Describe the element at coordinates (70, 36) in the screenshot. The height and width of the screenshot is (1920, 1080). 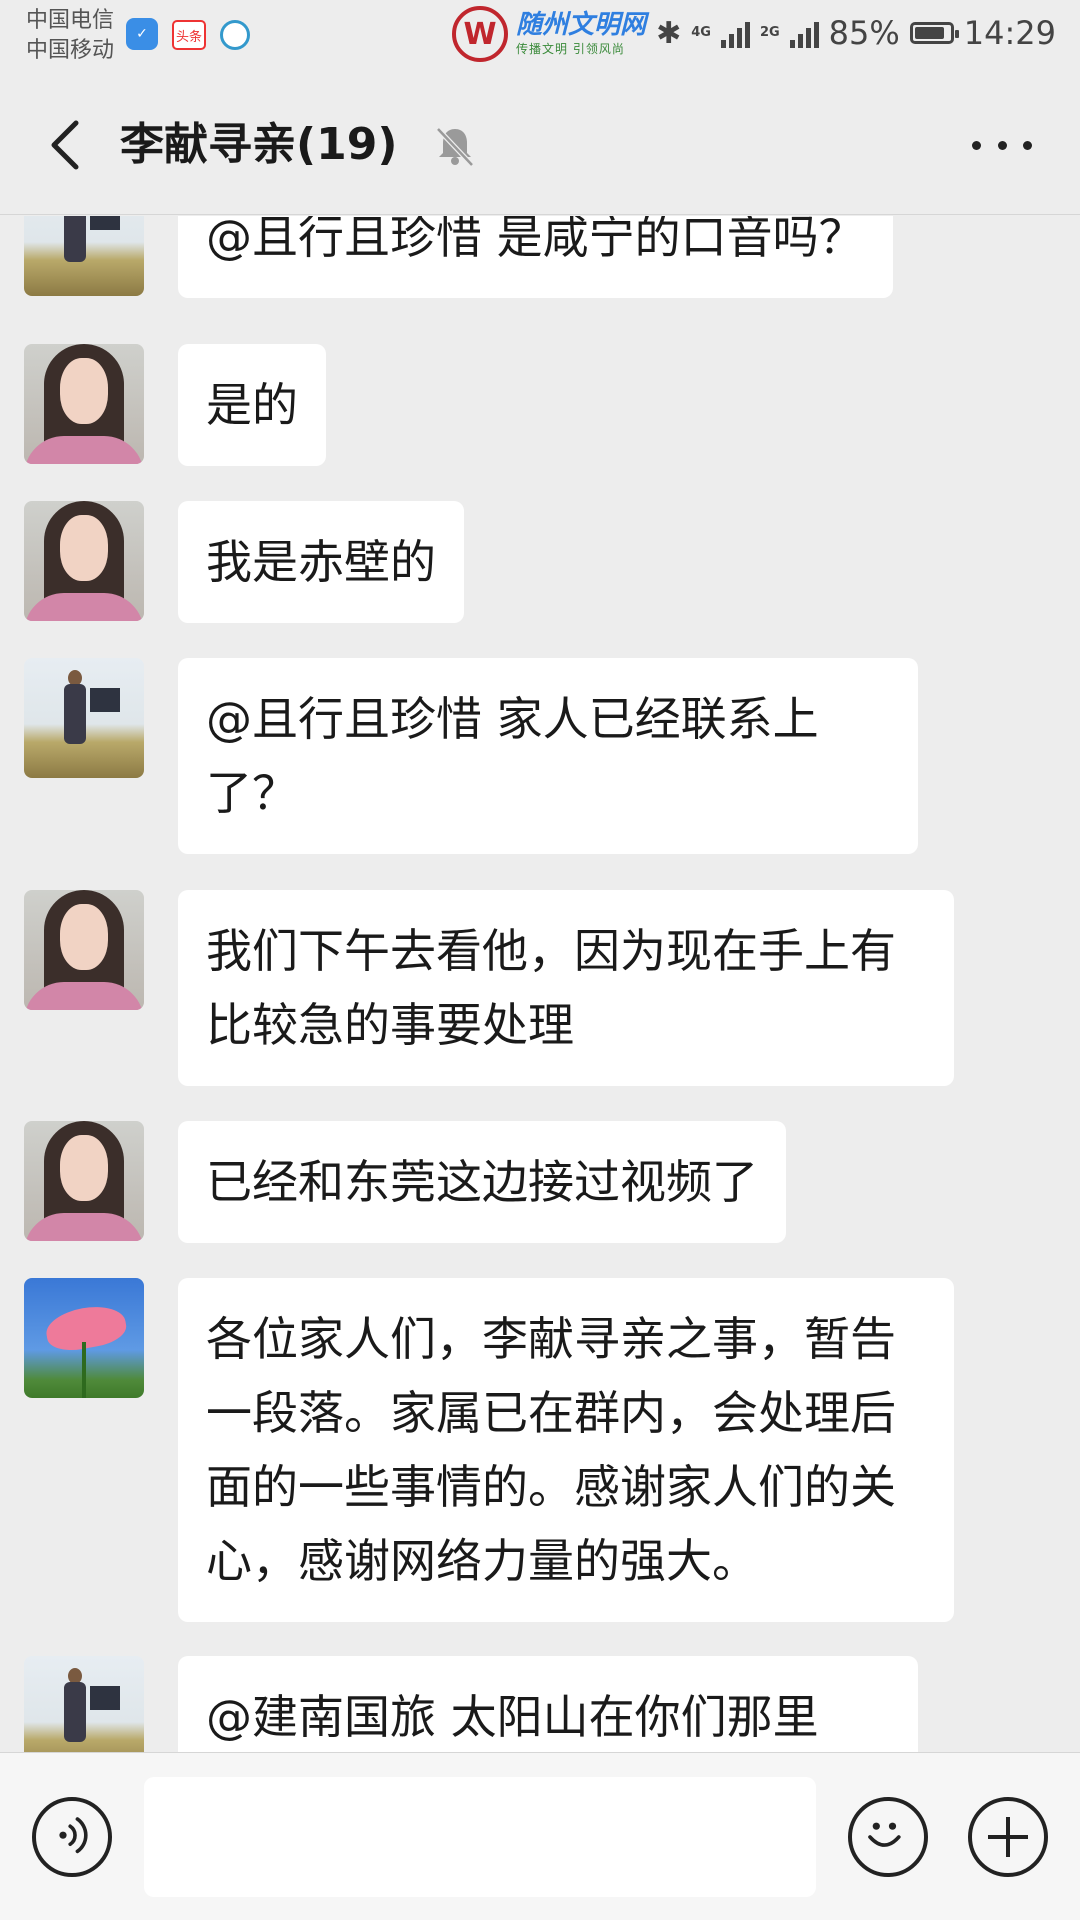
I see `carrier-info: 中国电信 中国移动` at that location.